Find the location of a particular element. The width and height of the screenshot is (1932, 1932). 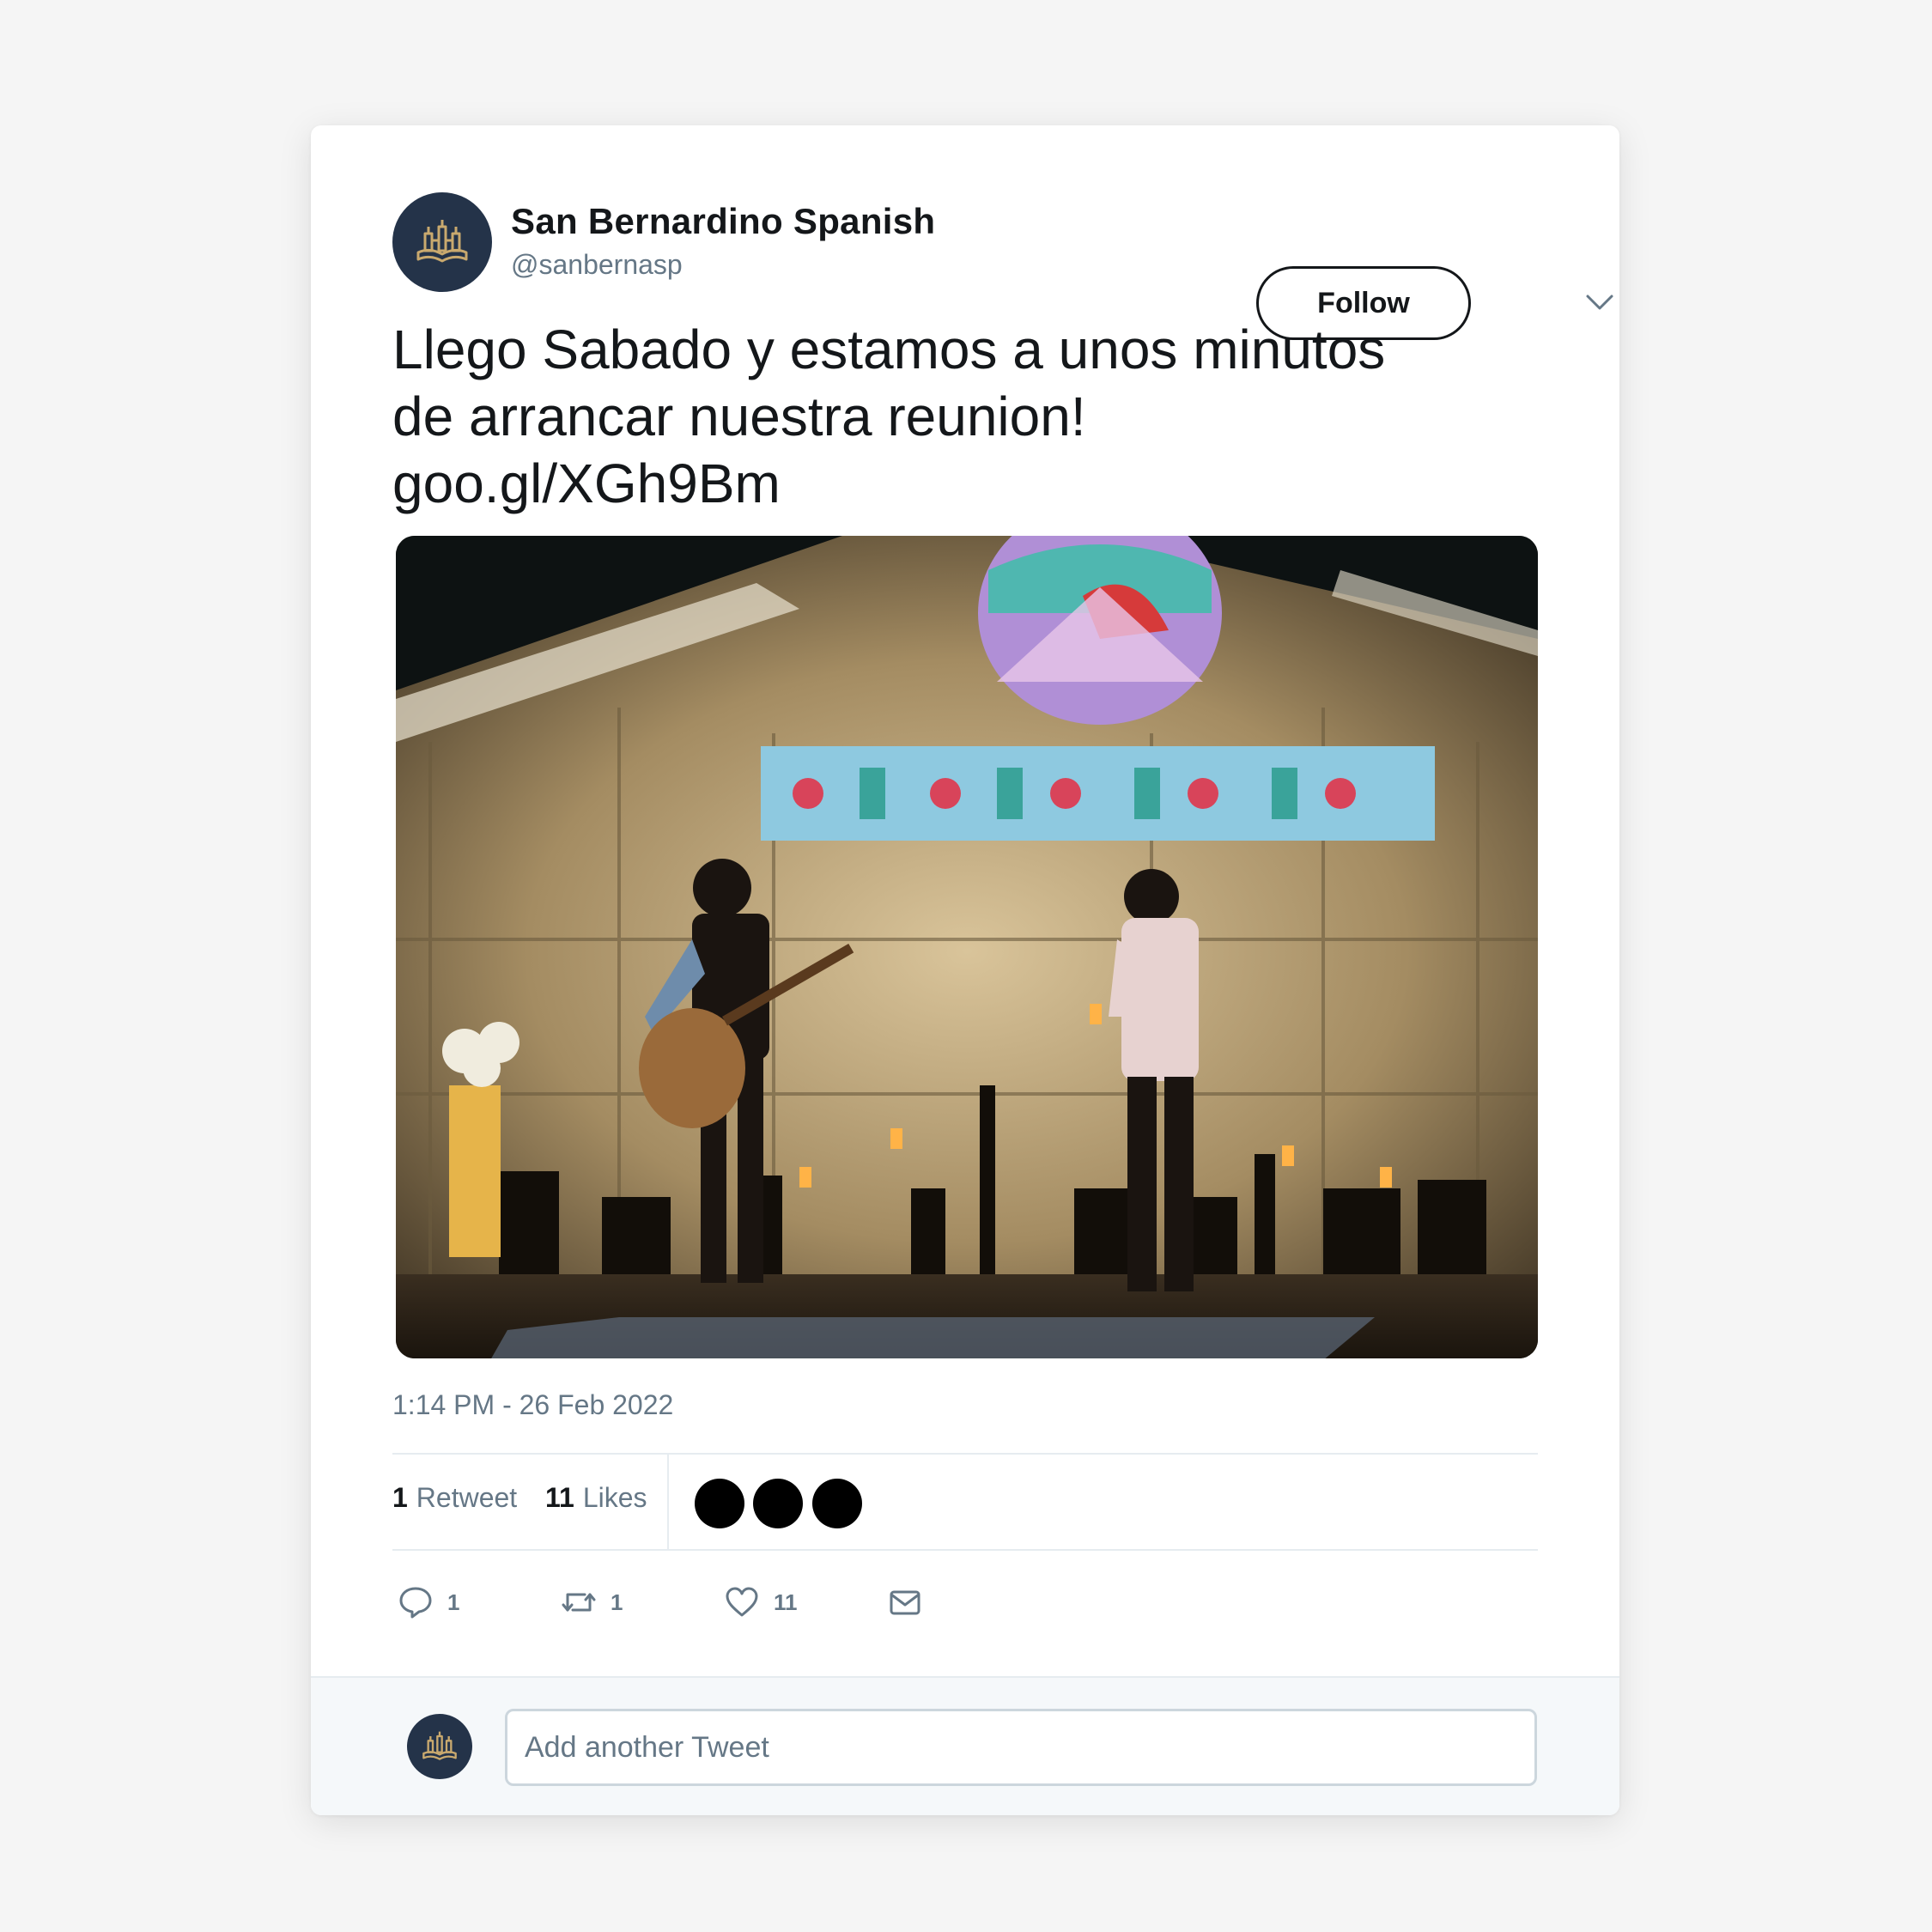

direct-message-action is located at coordinates (905, 1602).